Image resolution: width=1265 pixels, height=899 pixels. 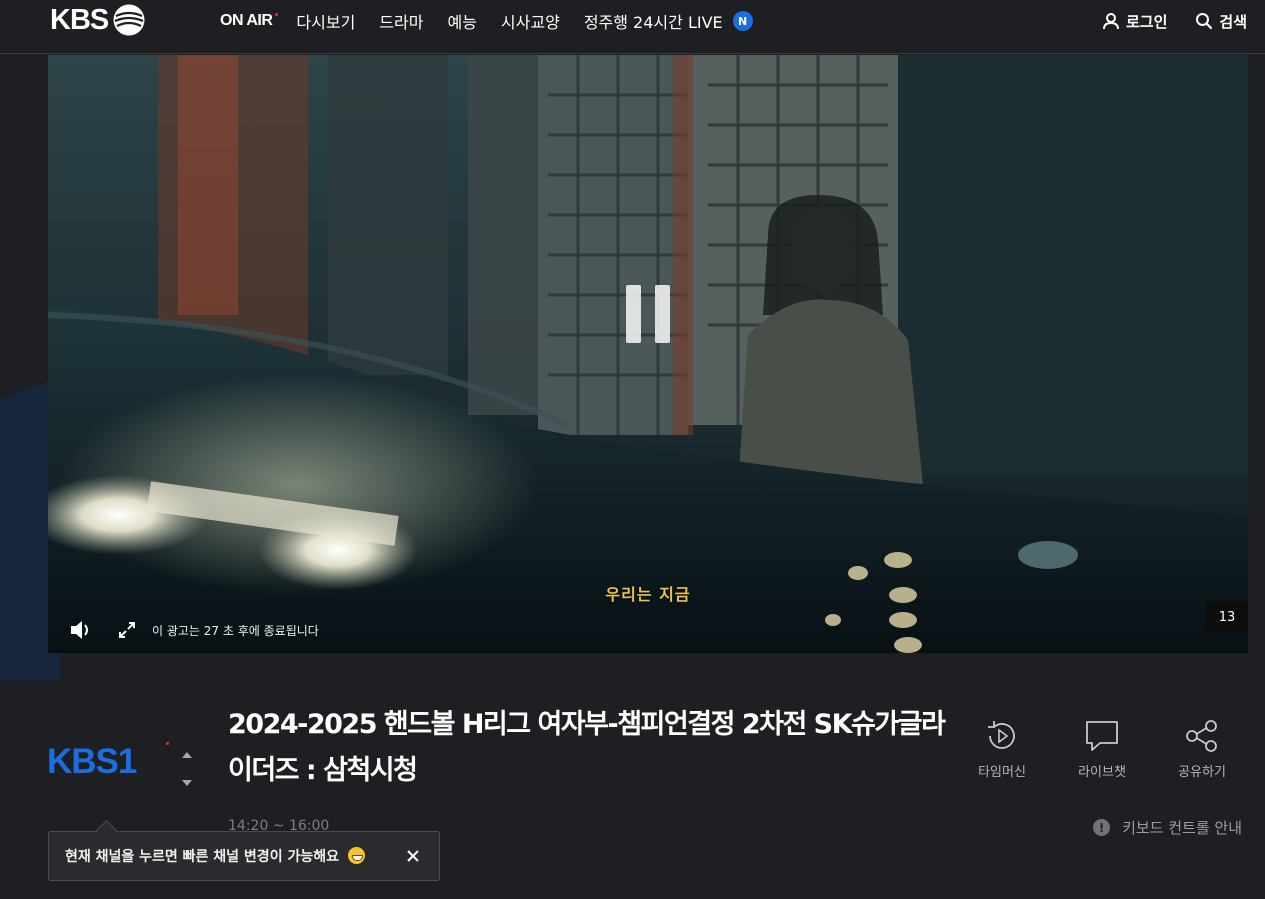 I want to click on timemachine-icon, so click(x=1002, y=736).